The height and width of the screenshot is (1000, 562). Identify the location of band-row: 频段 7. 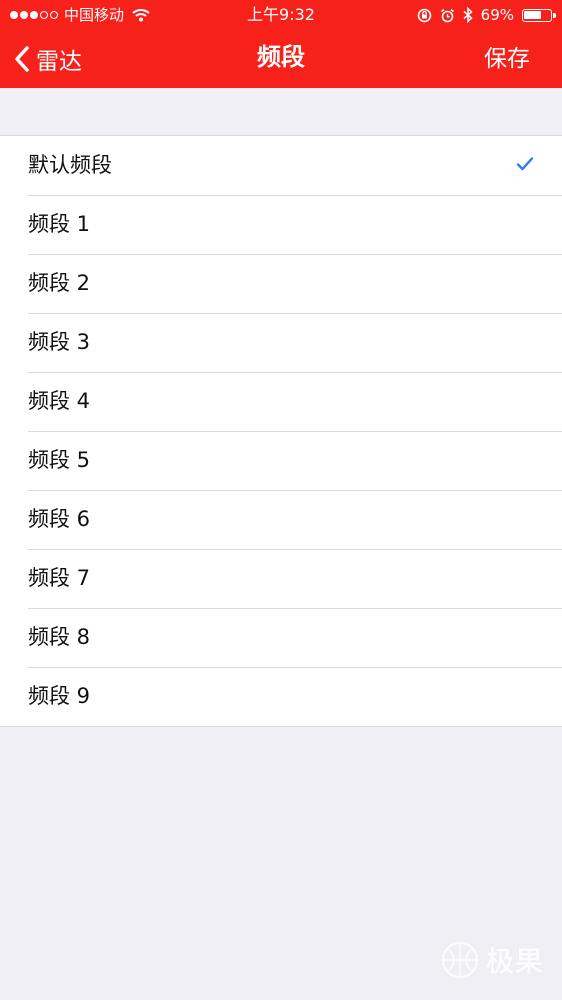
(281, 578).